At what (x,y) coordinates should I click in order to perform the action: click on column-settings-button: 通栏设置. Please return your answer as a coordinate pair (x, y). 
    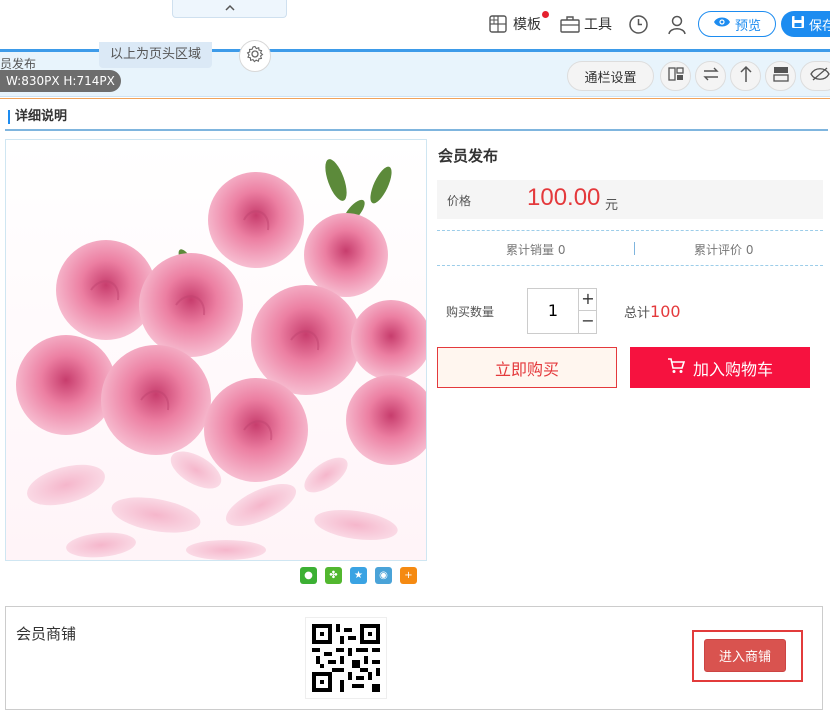
    Looking at the image, I should click on (610, 76).